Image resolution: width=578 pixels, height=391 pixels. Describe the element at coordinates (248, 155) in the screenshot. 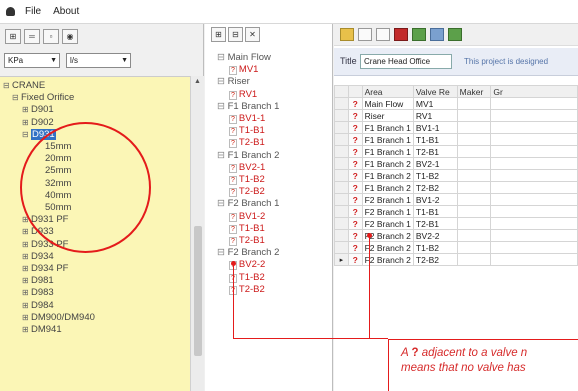

I see `flow-group: ⊟ F1 Branch 2` at that location.